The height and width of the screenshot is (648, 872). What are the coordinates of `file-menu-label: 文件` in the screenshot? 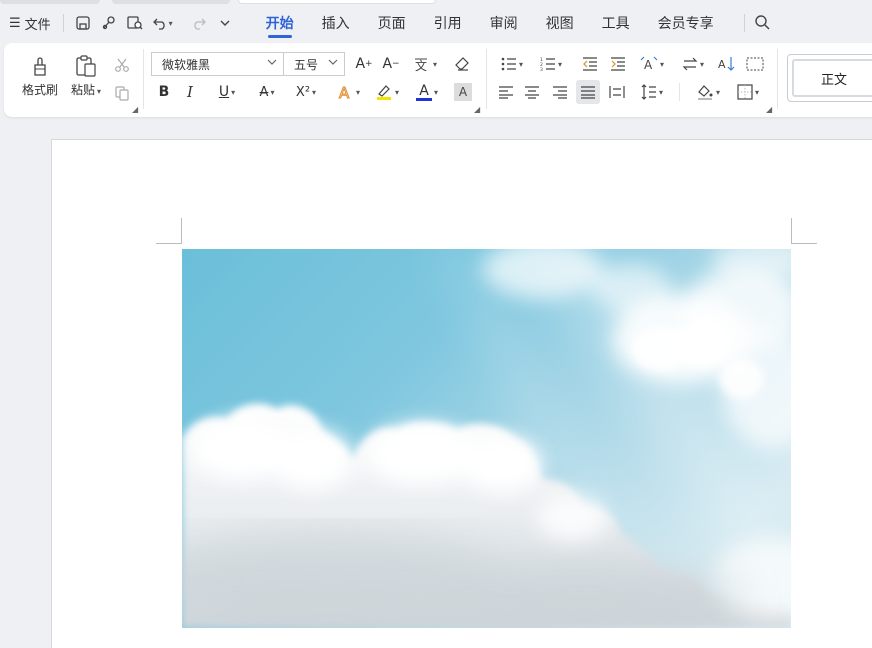 It's located at (37, 25).